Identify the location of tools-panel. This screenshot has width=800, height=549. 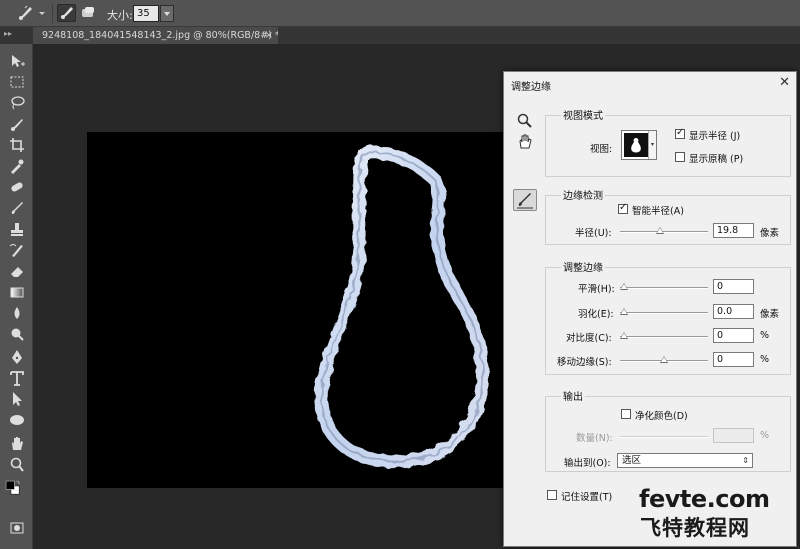
(16, 296).